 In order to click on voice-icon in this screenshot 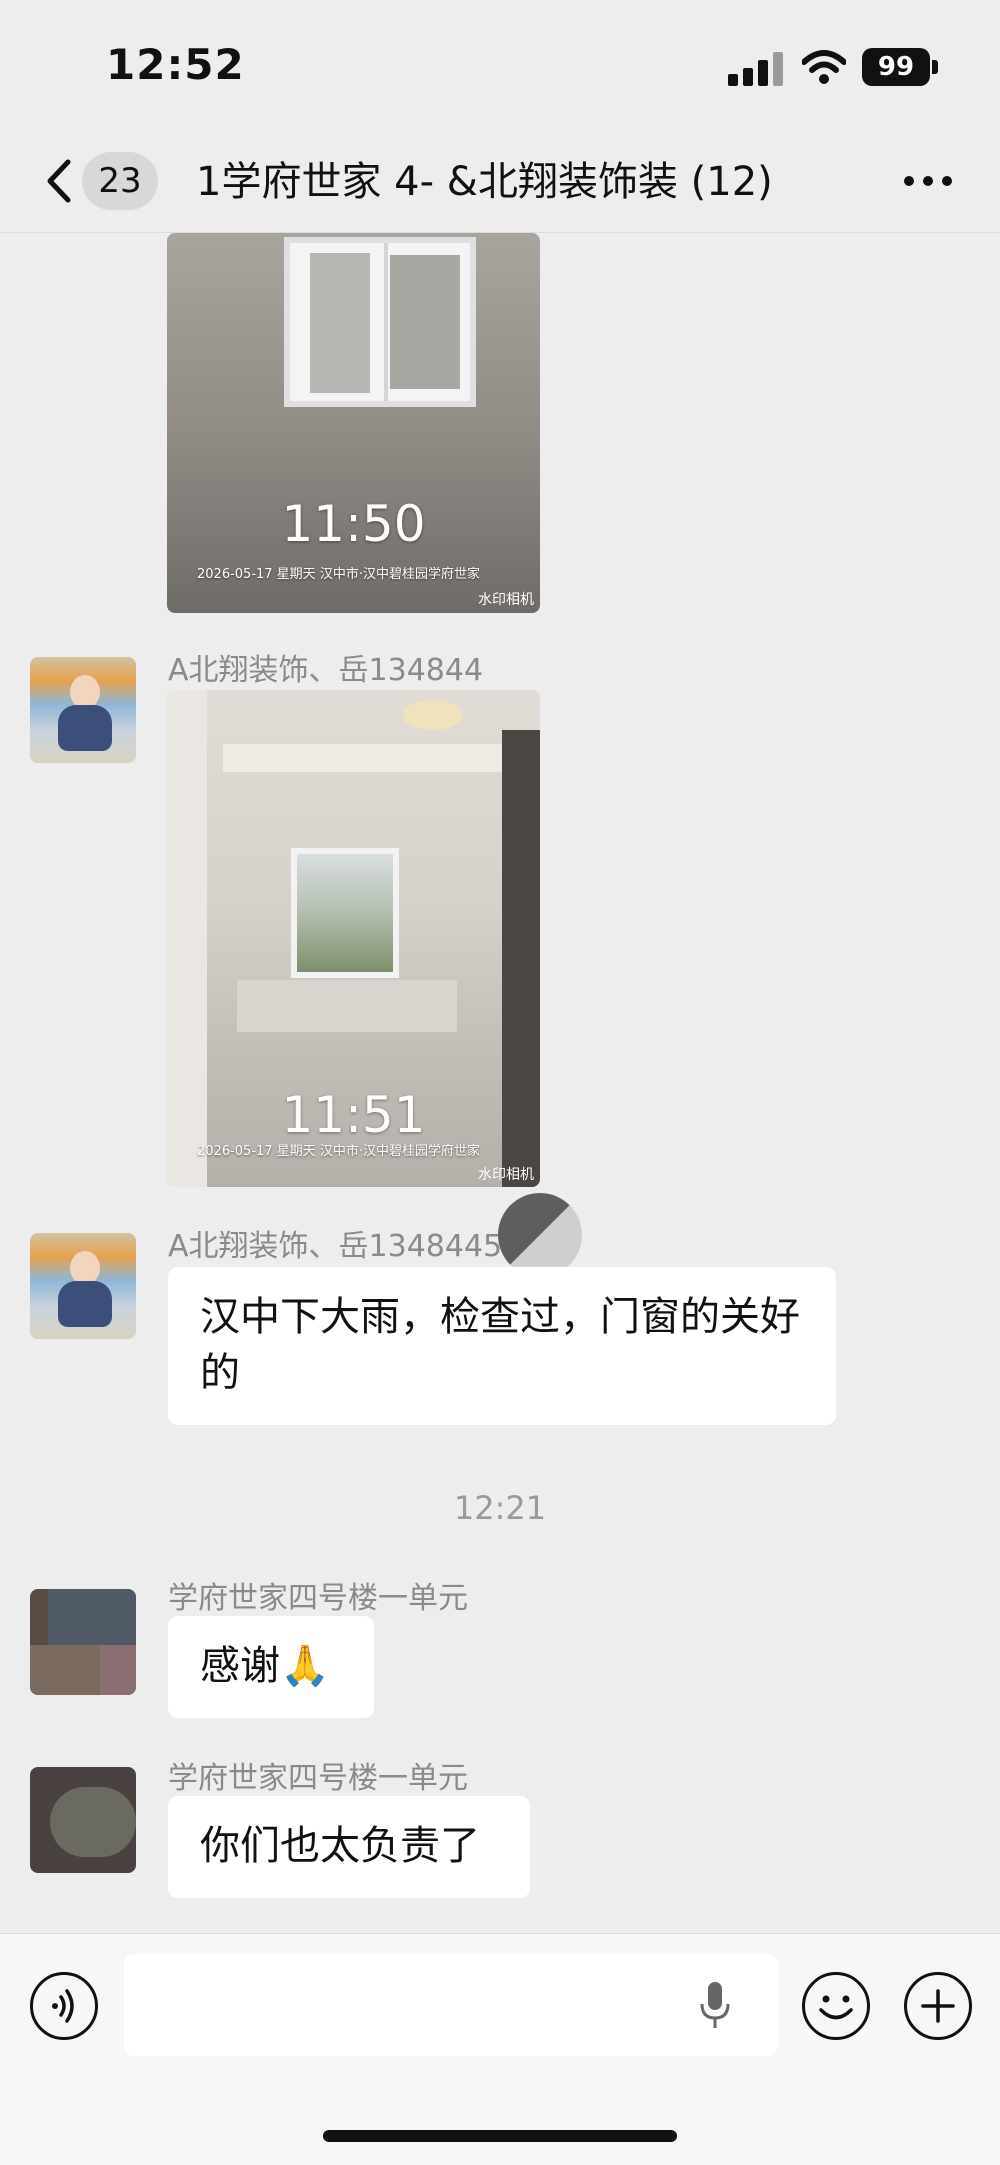, I will do `click(64, 2006)`.